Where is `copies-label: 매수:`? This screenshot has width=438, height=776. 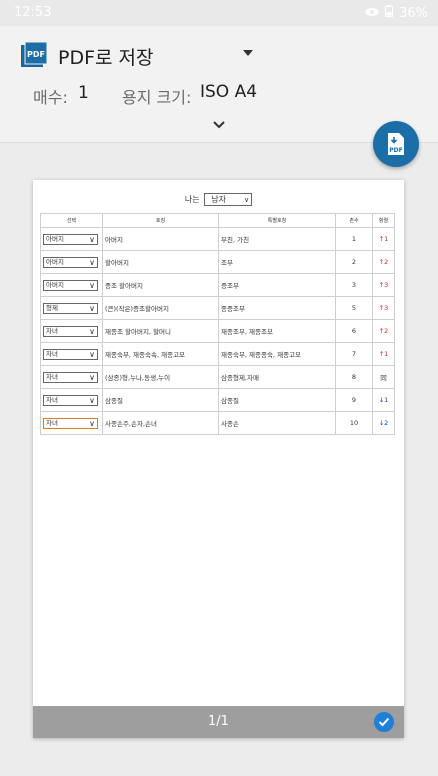
copies-label: 매수: is located at coordinates (50, 97).